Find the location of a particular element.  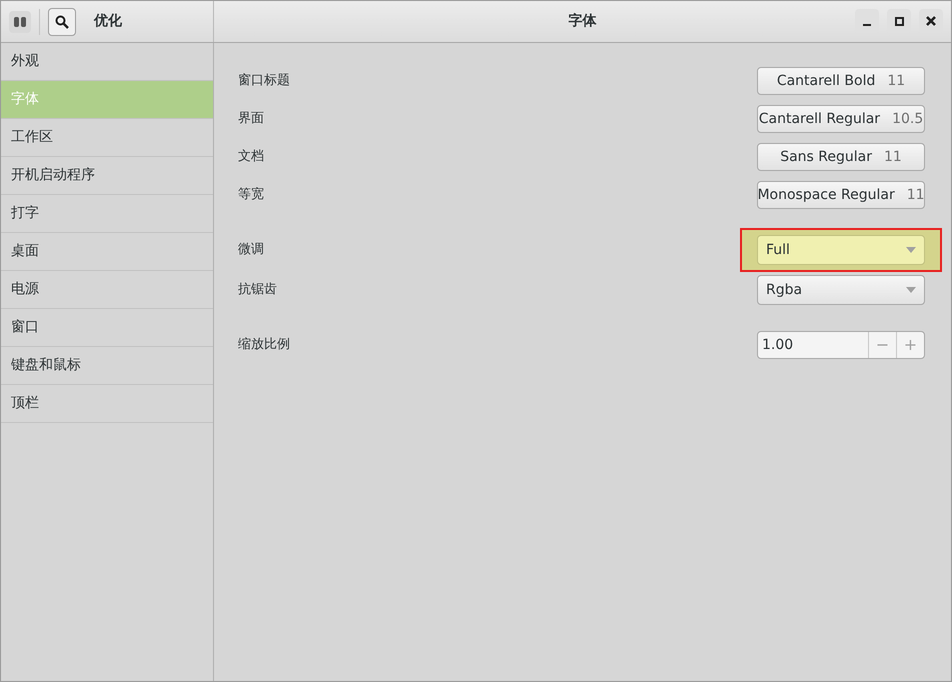

app-title: 优化 is located at coordinates (108, 21).